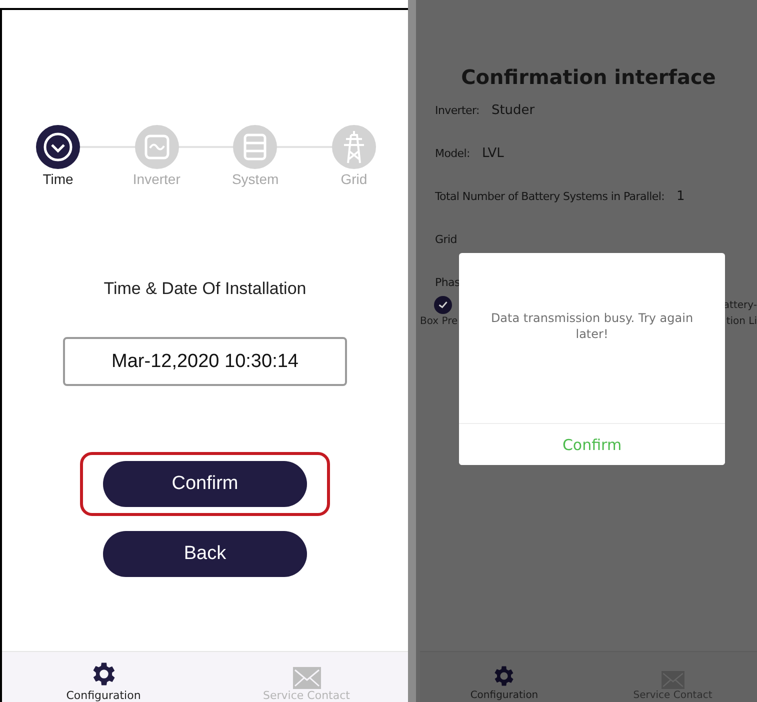  I want to click on dialog-message: Data transmission busy. Try again later!, so click(592, 326).